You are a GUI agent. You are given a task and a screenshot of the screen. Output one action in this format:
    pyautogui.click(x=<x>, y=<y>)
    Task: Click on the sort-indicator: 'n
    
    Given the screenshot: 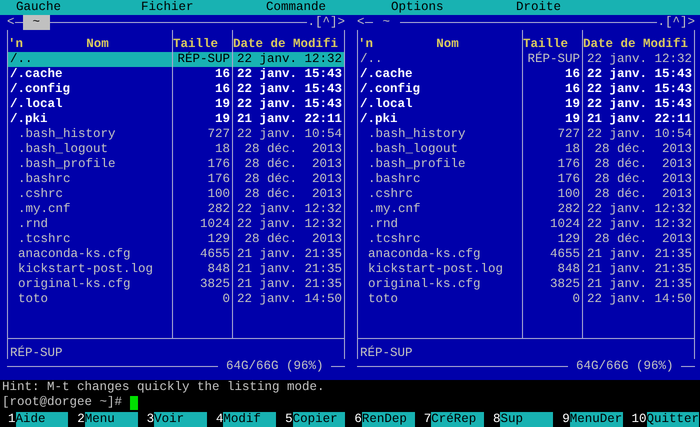 What is the action you would take?
    pyautogui.click(x=16, y=44)
    